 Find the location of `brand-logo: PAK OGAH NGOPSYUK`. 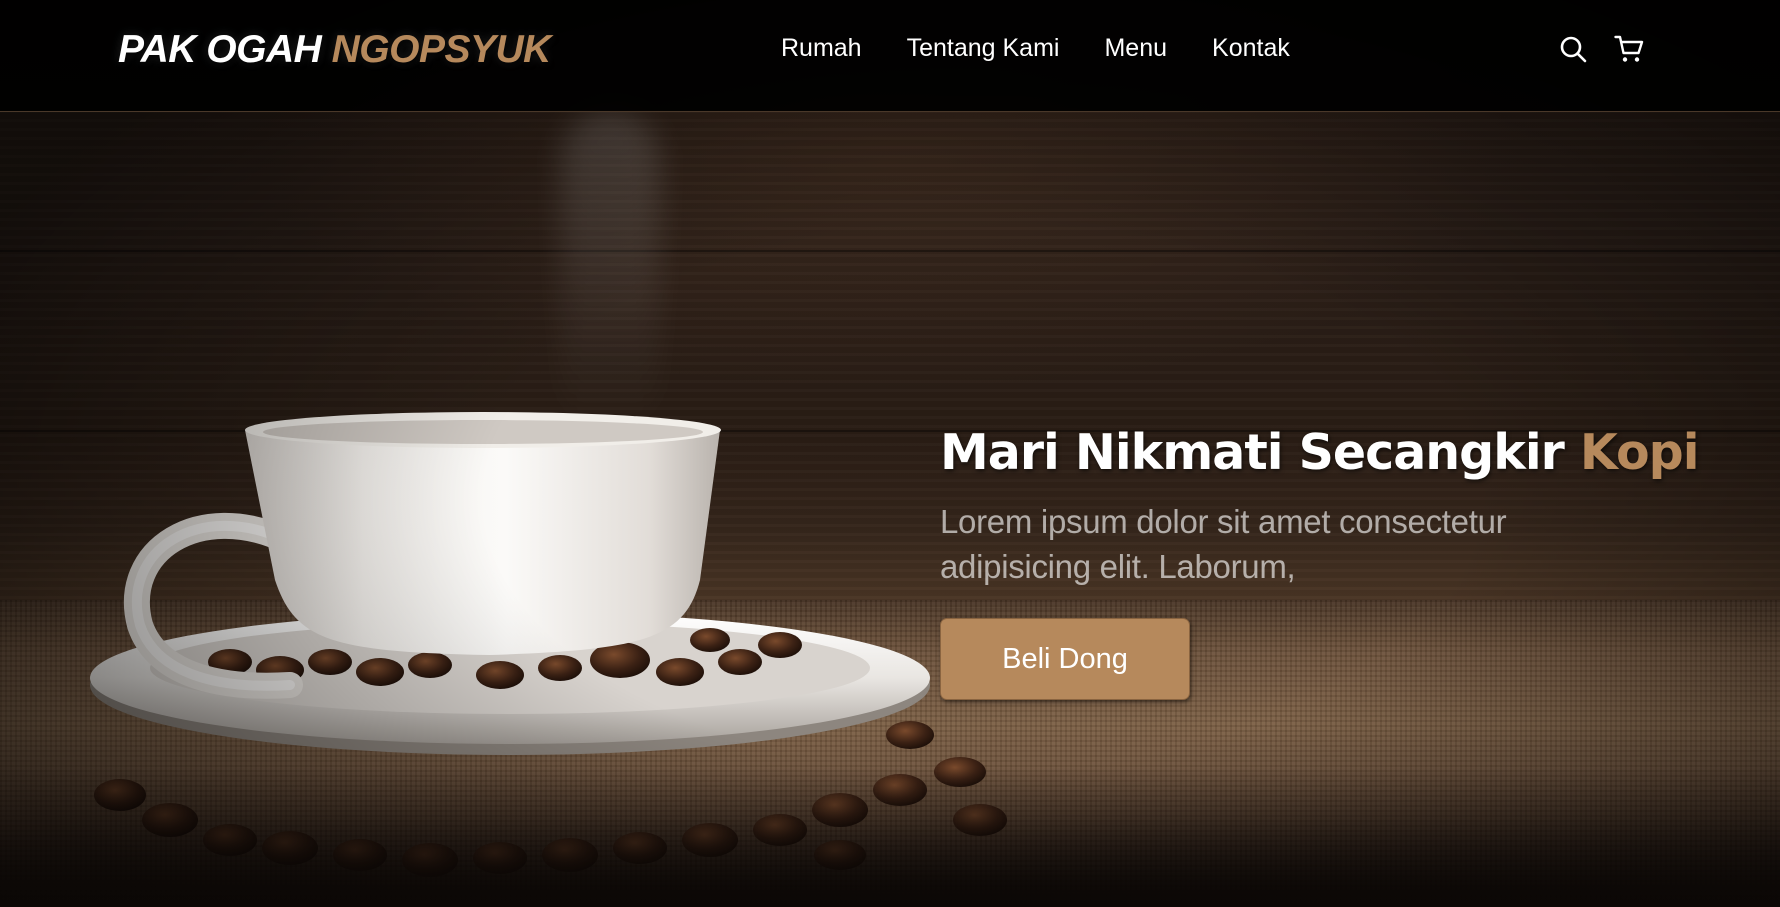

brand-logo: PAK OGAH NGOPSYUK is located at coordinates (334, 50).